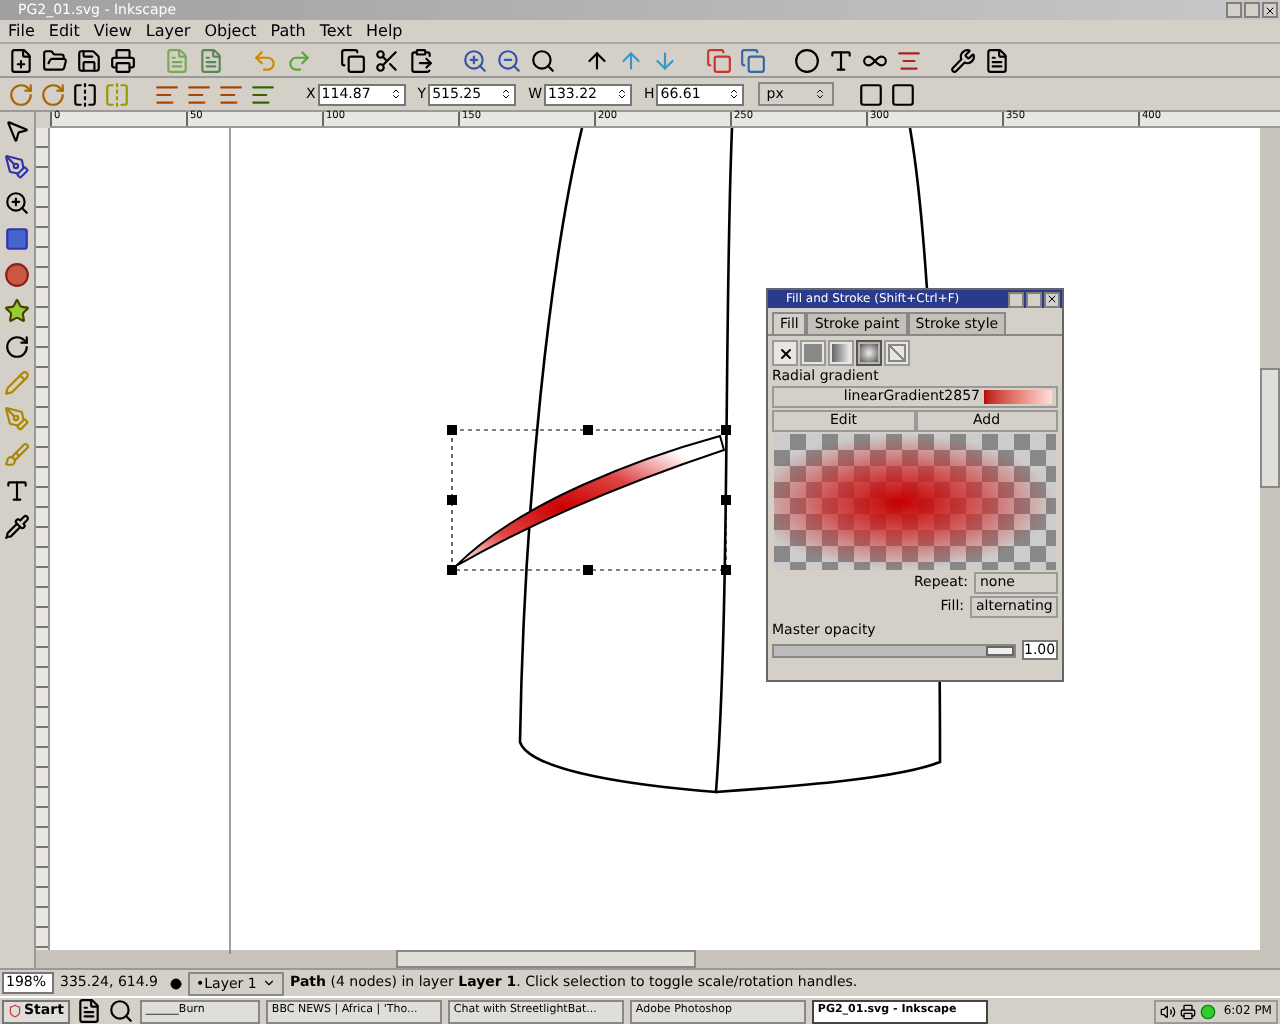 Image resolution: width=1280 pixels, height=1024 pixels. Describe the element at coordinates (387, 60) in the screenshot. I see `cut-icon` at that location.